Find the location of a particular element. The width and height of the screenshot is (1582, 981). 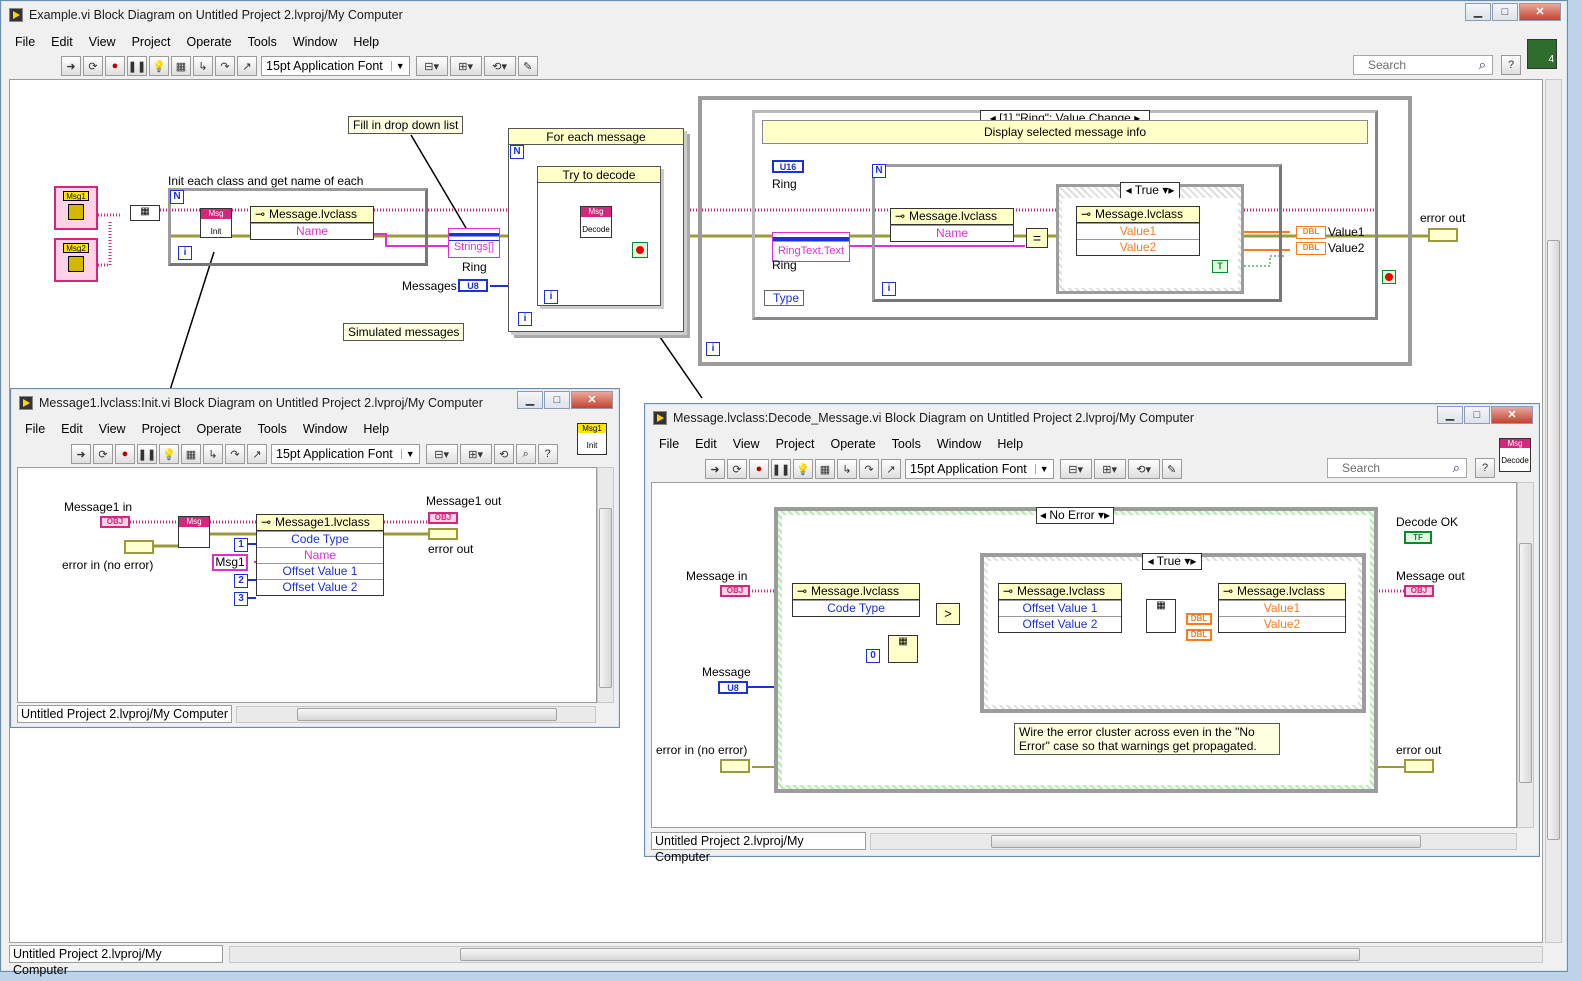

pause-icon: ❚❚ is located at coordinates (781, 469).